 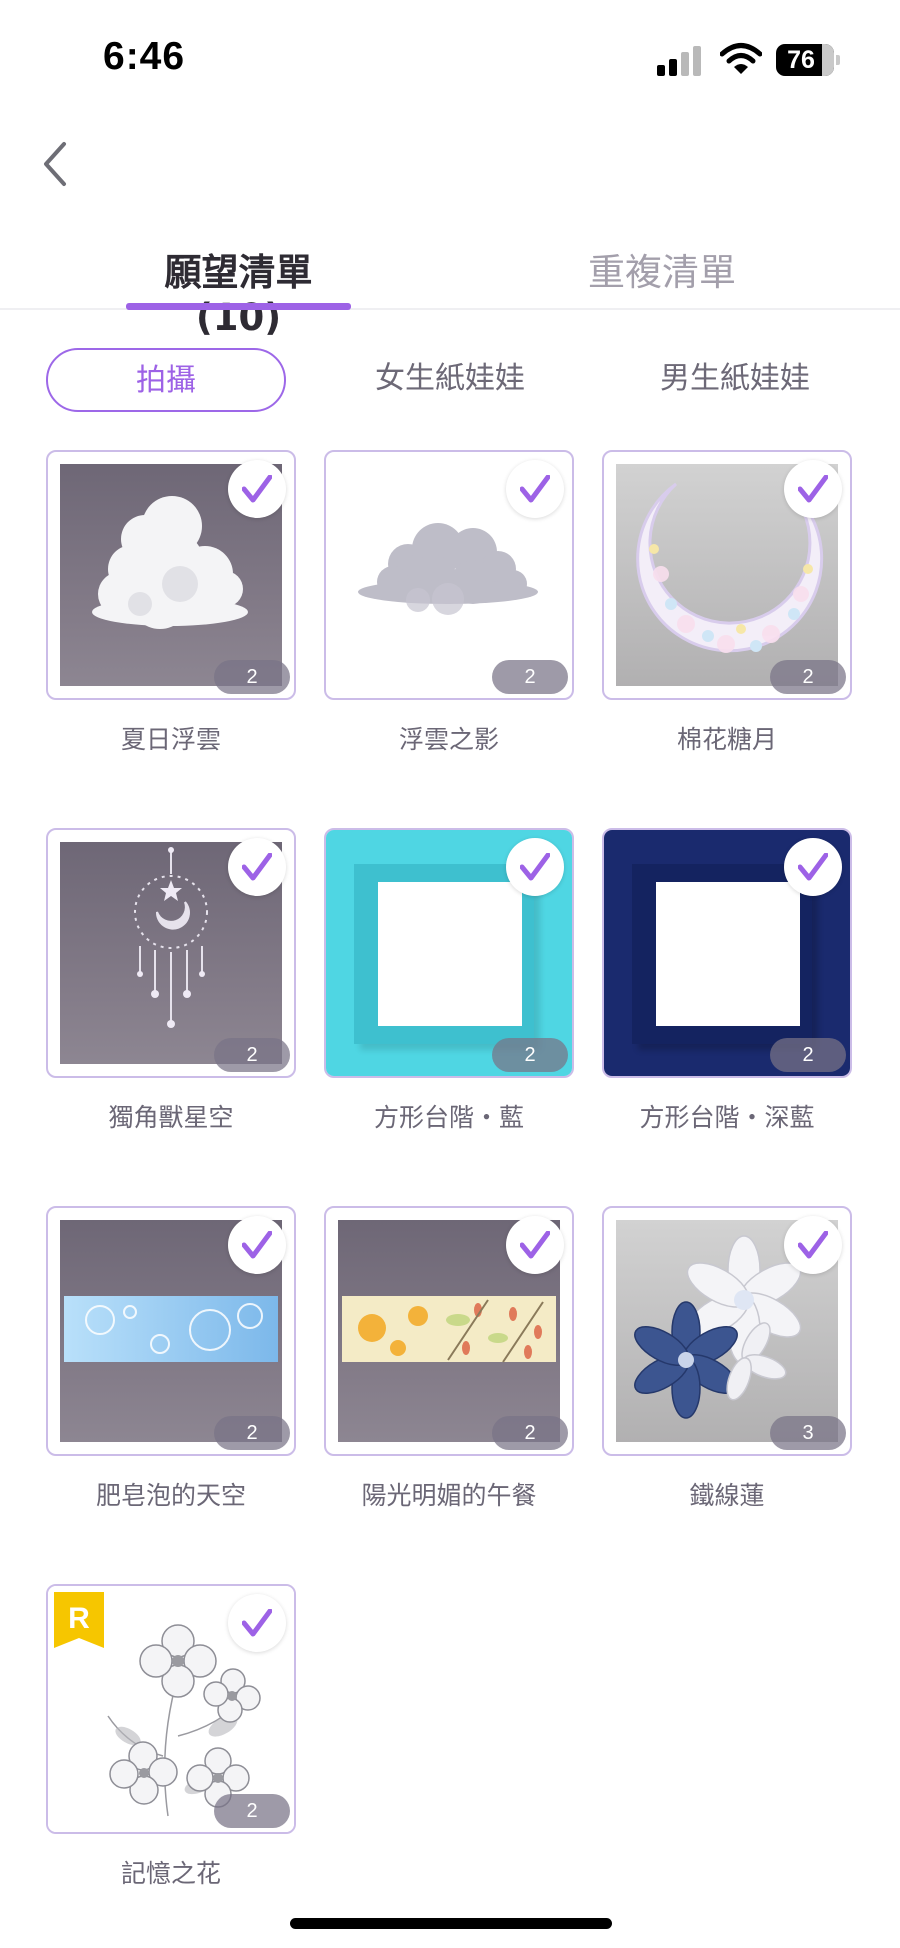 What do you see at coordinates (448, 739) in the screenshot?
I see `item-name: 浮雲之影` at bounding box center [448, 739].